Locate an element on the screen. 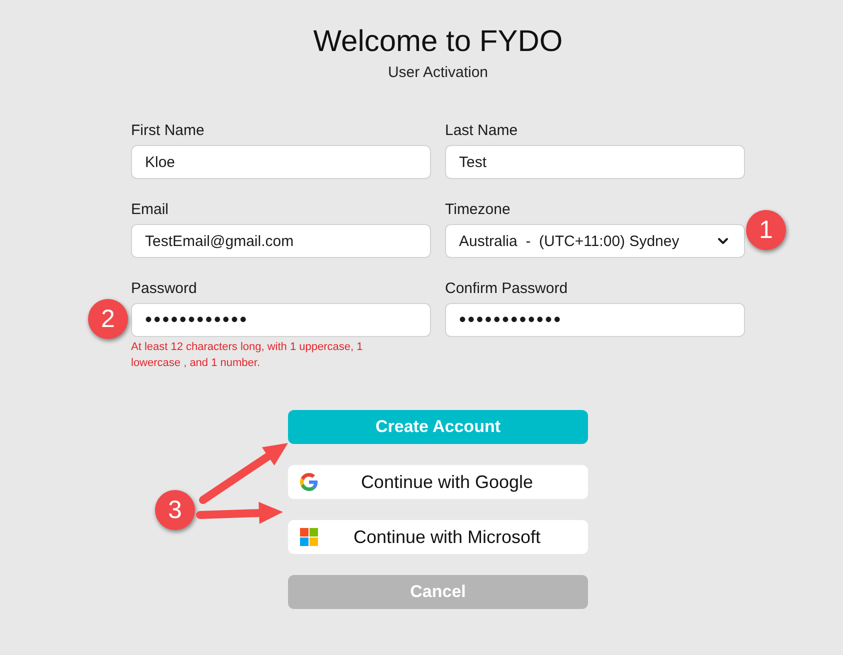 Image resolution: width=843 pixels, height=655 pixels. password-hint: At least 12 characters long, with 1 uppercase, 1 lowercase , and 1 number. is located at coordinates (247, 355).